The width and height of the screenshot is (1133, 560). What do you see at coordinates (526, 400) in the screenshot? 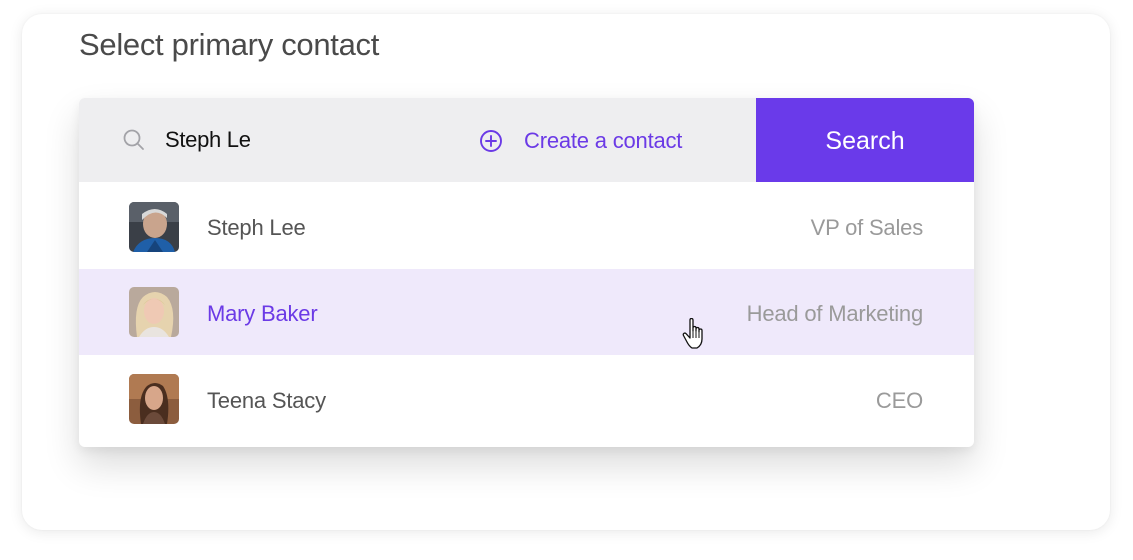
I see `list-item: Teena Stacy CEO` at bounding box center [526, 400].